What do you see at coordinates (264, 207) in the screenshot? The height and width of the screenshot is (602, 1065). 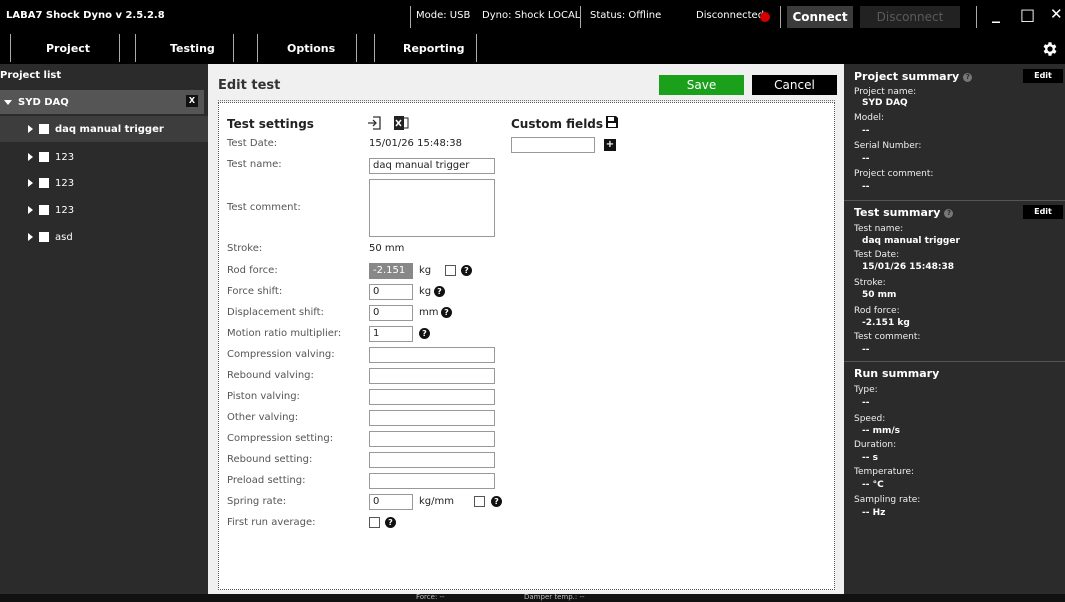 I see `test-comment-label: Test comment:` at bounding box center [264, 207].